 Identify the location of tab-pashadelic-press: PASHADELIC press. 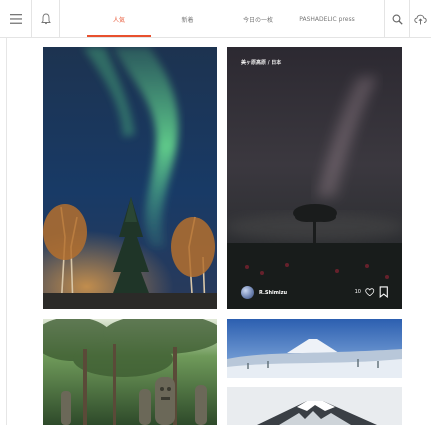
(327, 19).